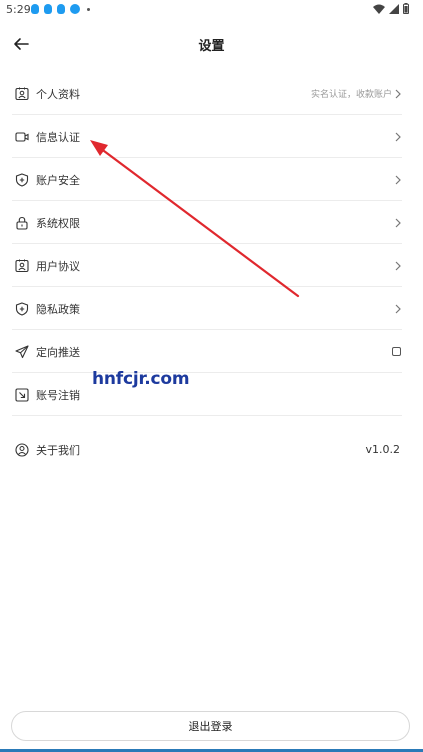  I want to click on divider, so click(207, 415).